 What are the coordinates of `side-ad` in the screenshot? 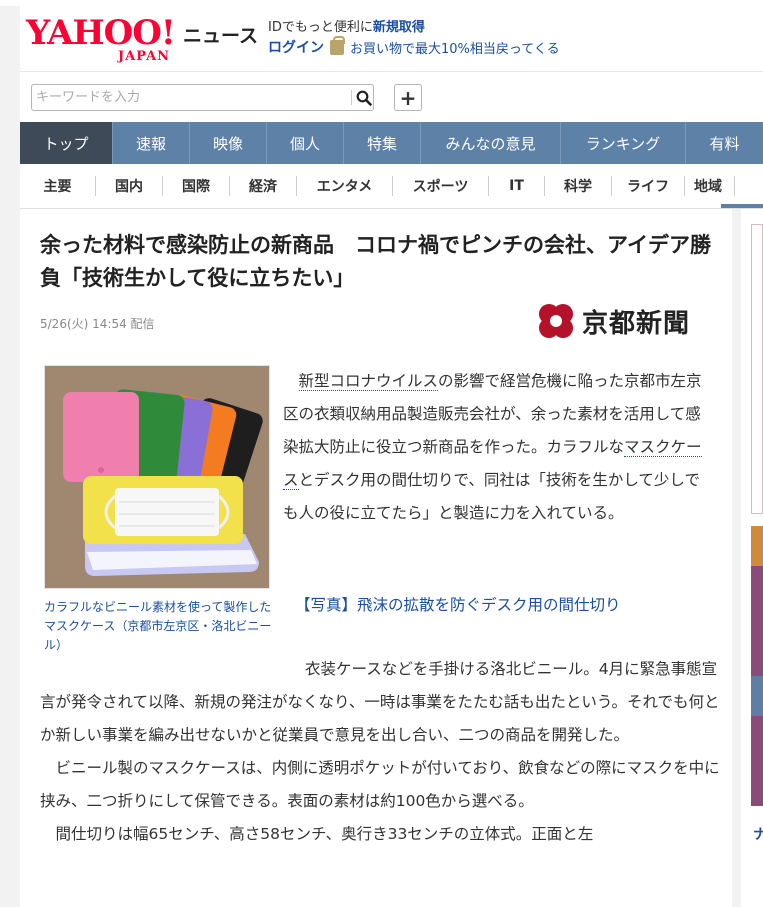 It's located at (757, 369).